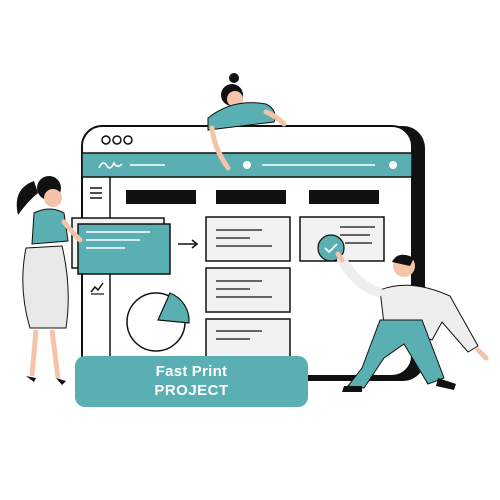  Describe the element at coordinates (49, 280) in the screenshot. I see `woman-left-figure` at that location.